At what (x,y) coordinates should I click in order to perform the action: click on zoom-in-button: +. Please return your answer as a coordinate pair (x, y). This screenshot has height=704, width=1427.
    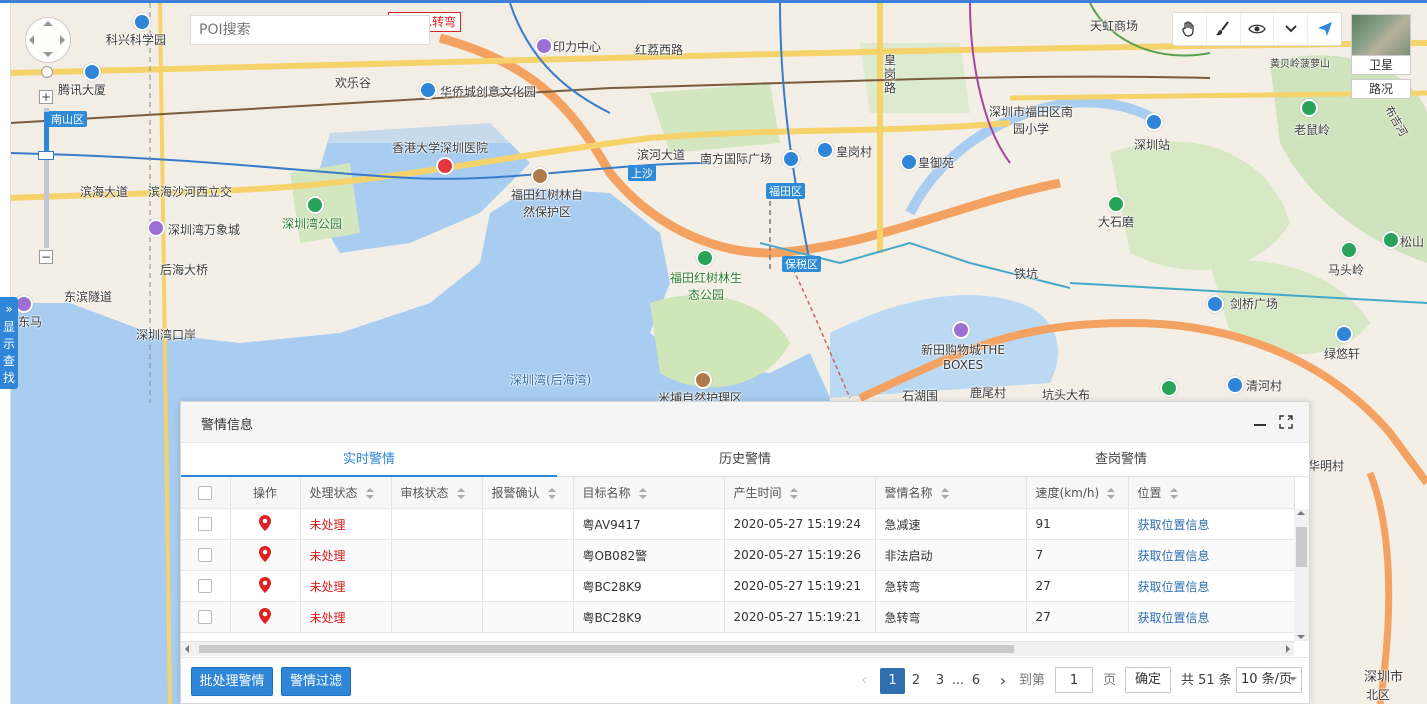
    Looking at the image, I should click on (46, 97).